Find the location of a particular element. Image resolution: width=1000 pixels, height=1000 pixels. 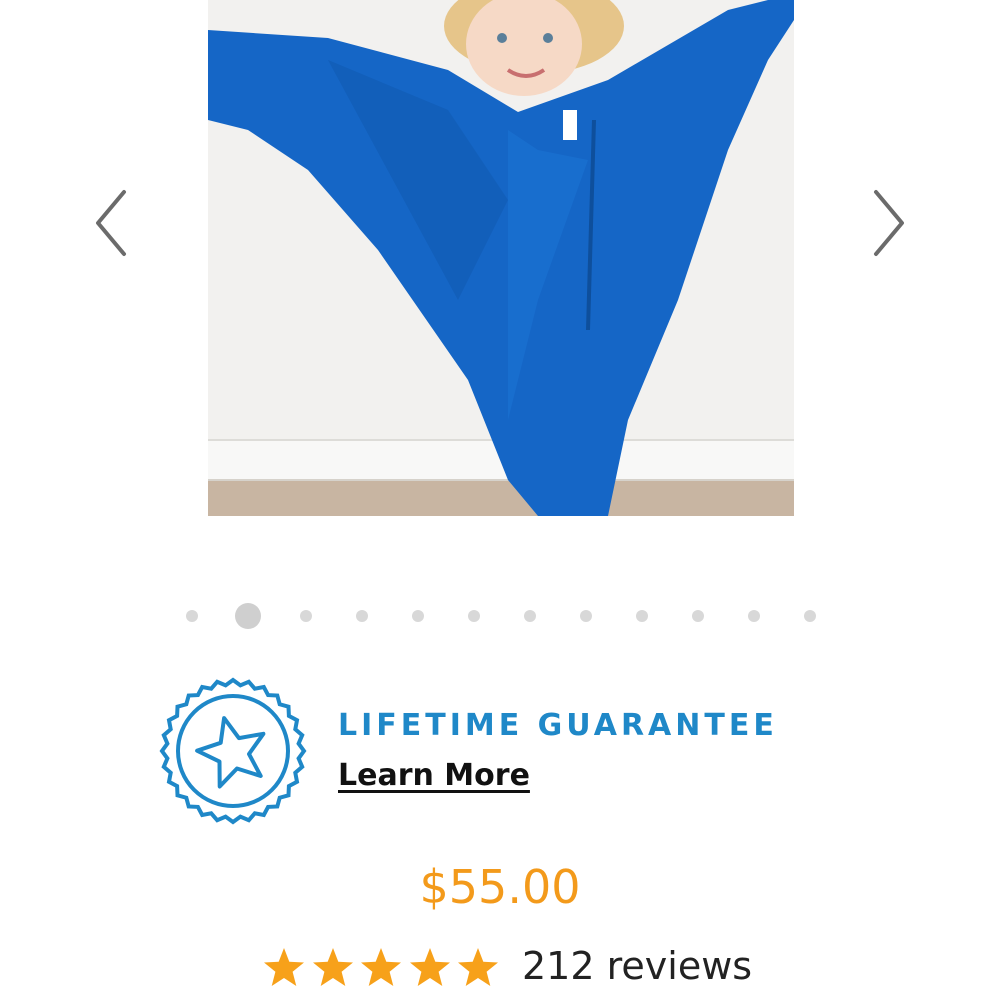

carousel-prev-button is located at coordinates (112, 223).